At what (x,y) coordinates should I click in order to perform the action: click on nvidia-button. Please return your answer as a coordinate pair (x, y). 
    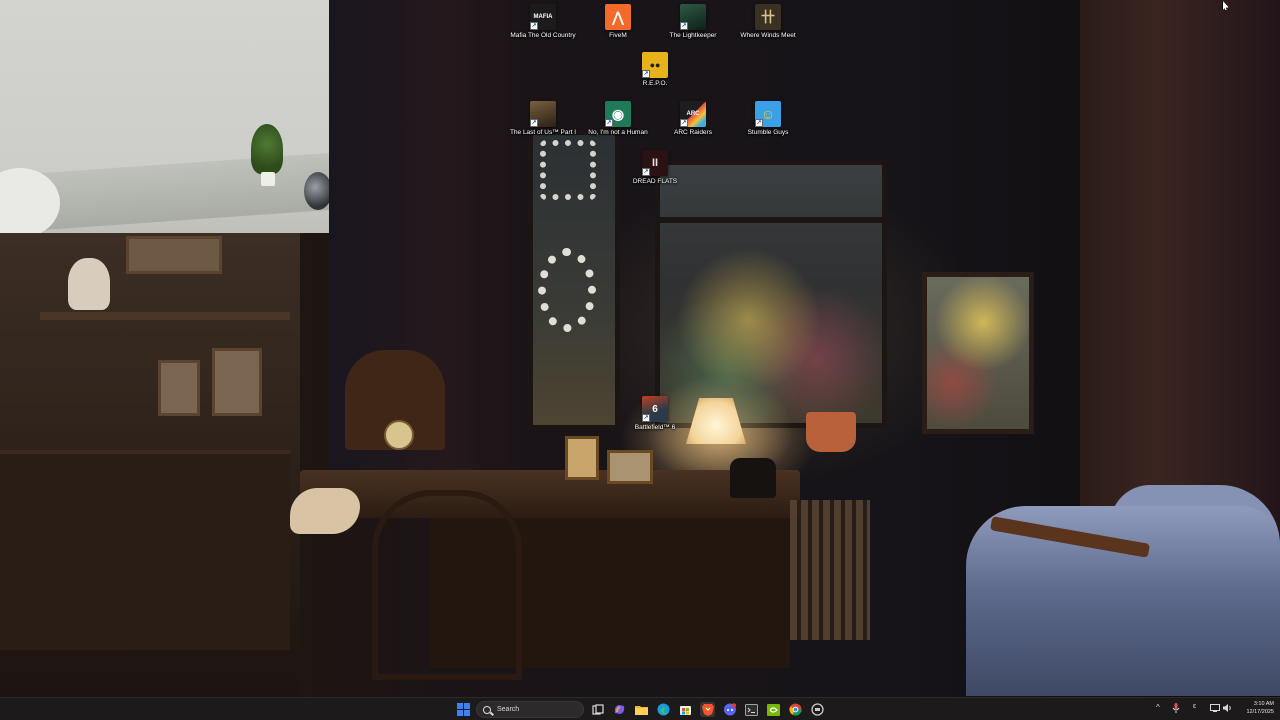
    Looking at the image, I should click on (773, 709).